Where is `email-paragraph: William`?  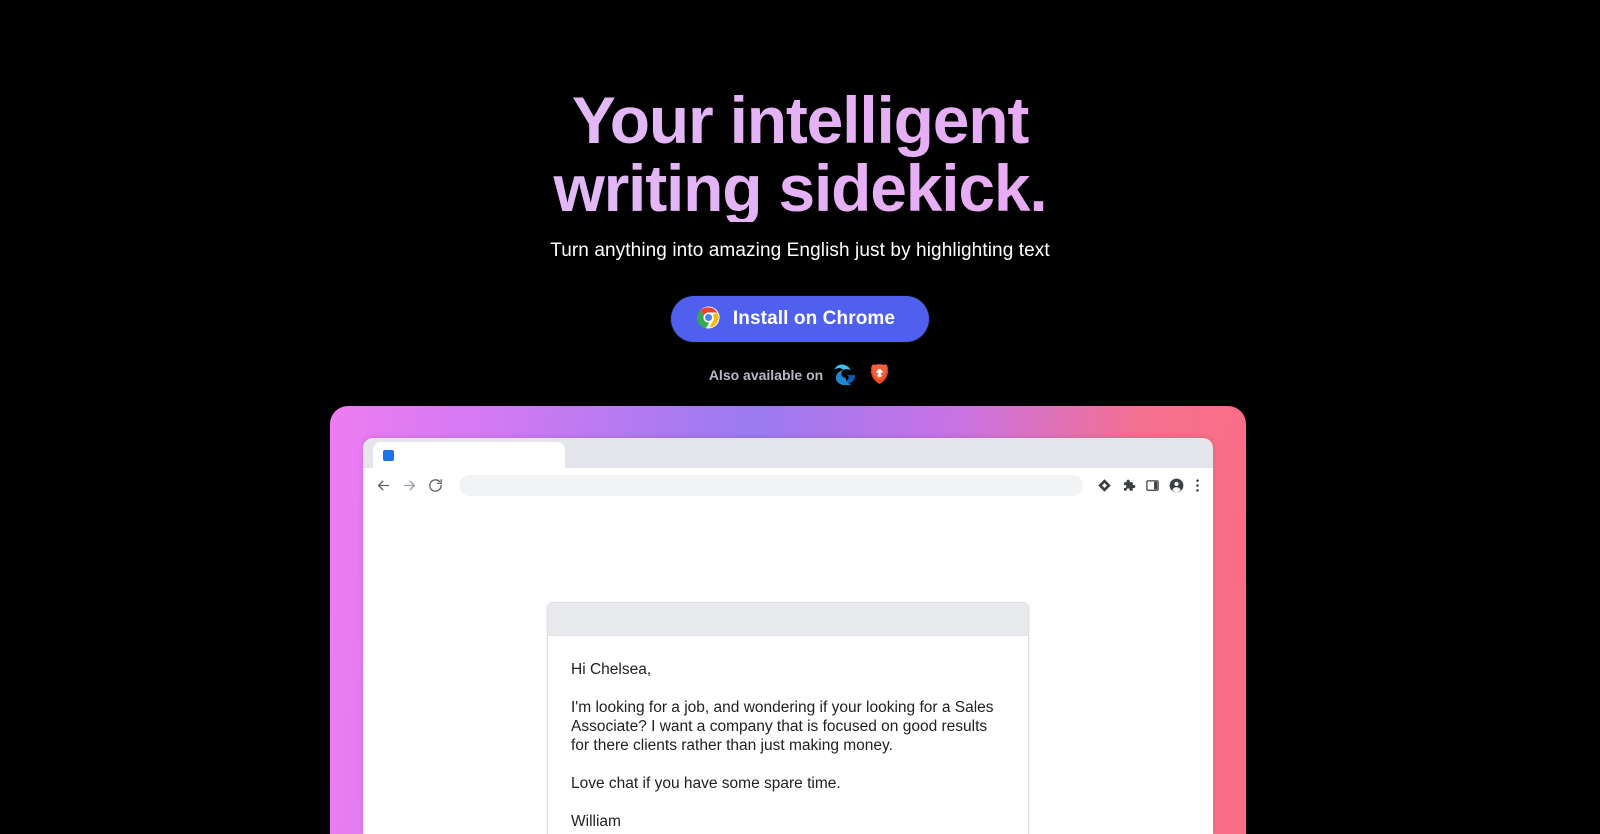 email-paragraph: William is located at coordinates (596, 821).